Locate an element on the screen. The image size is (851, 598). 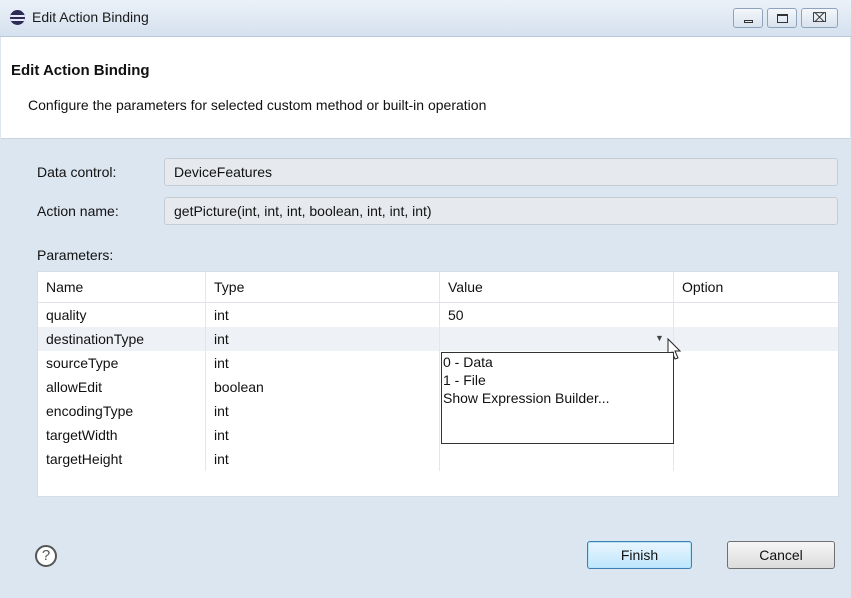
param-value is located at coordinates (557, 459).